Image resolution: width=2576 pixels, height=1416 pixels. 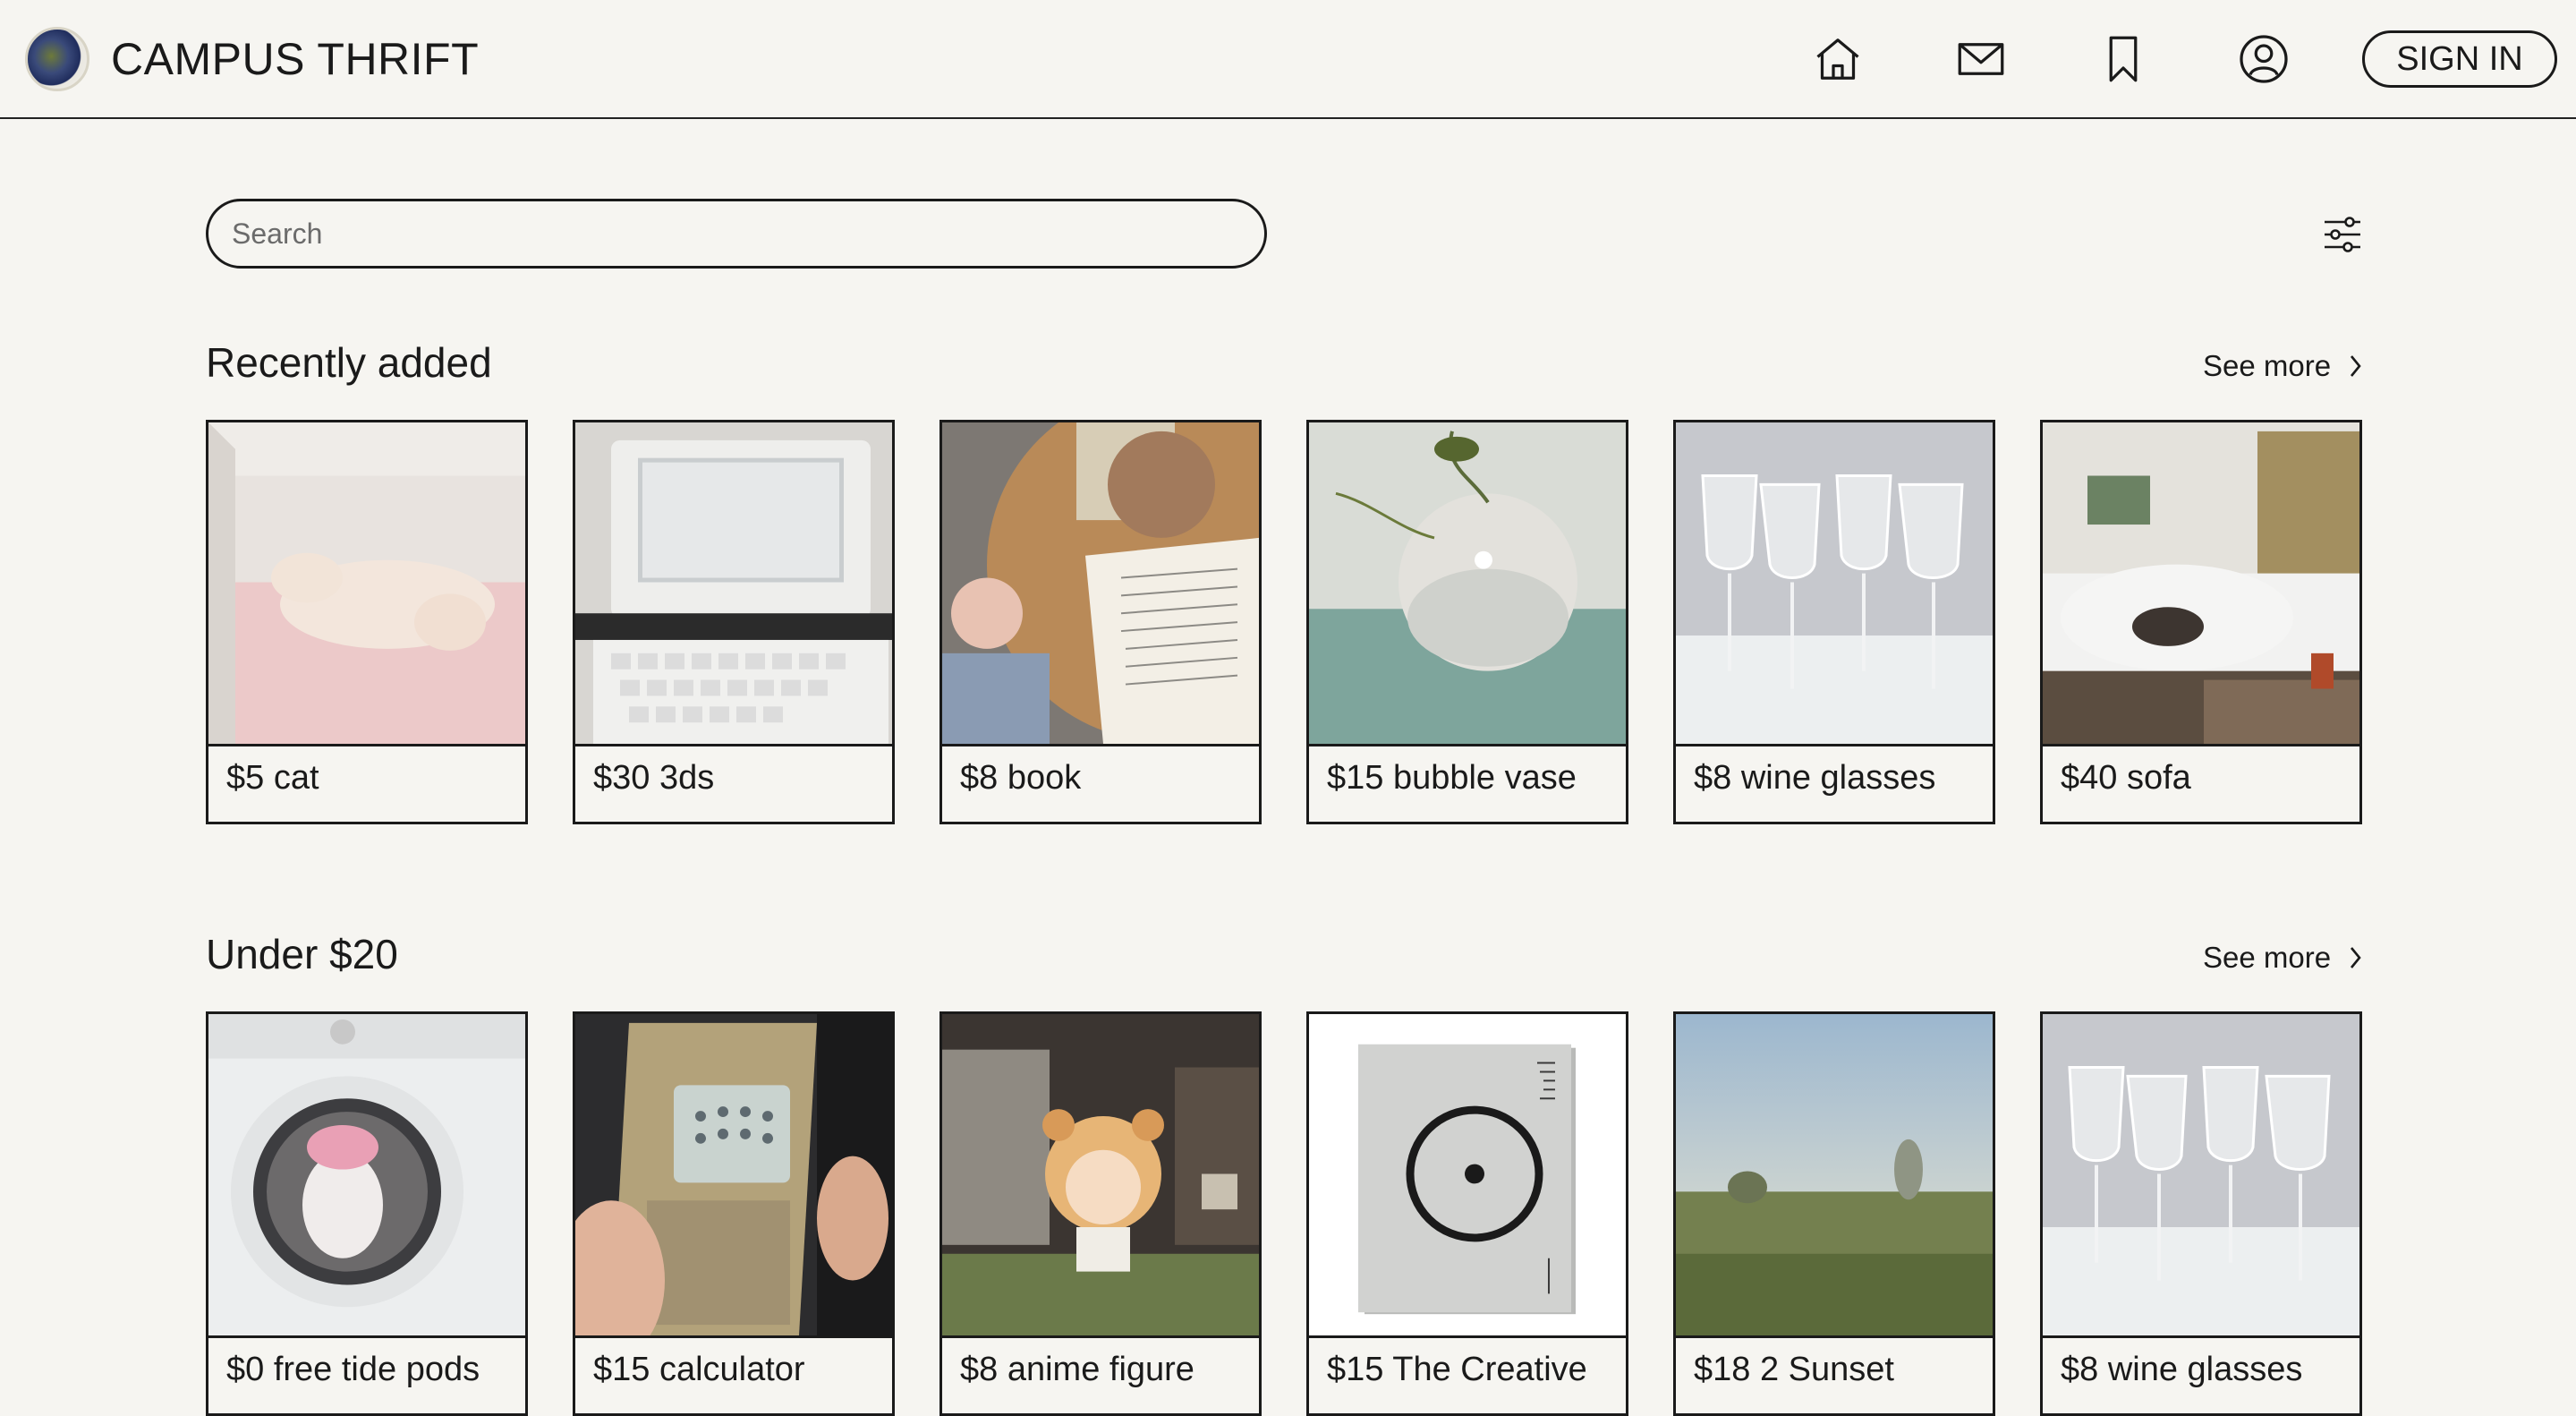 What do you see at coordinates (302, 954) in the screenshot?
I see `section-title-under-20: Under $20` at bounding box center [302, 954].